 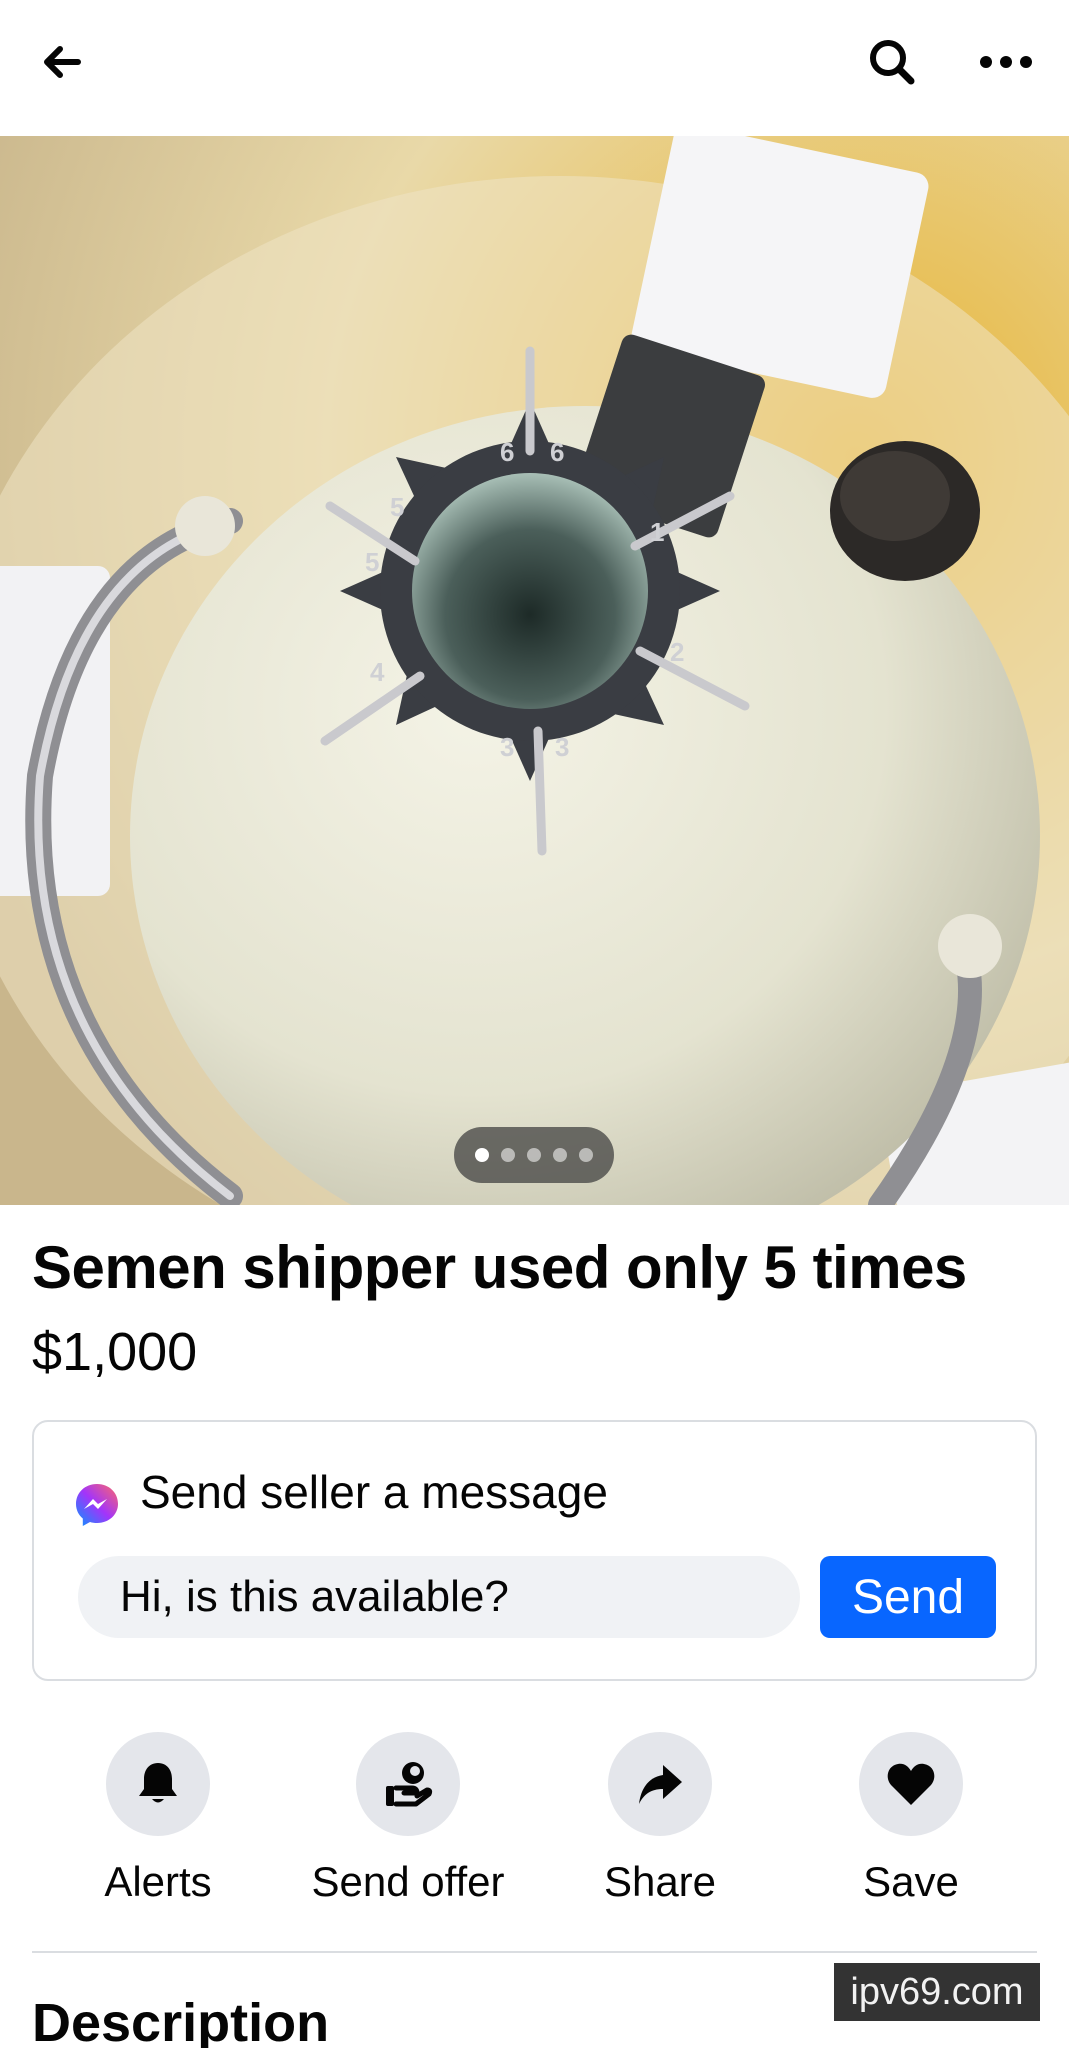 I want to click on send-button: Send, so click(x=908, y=1597).